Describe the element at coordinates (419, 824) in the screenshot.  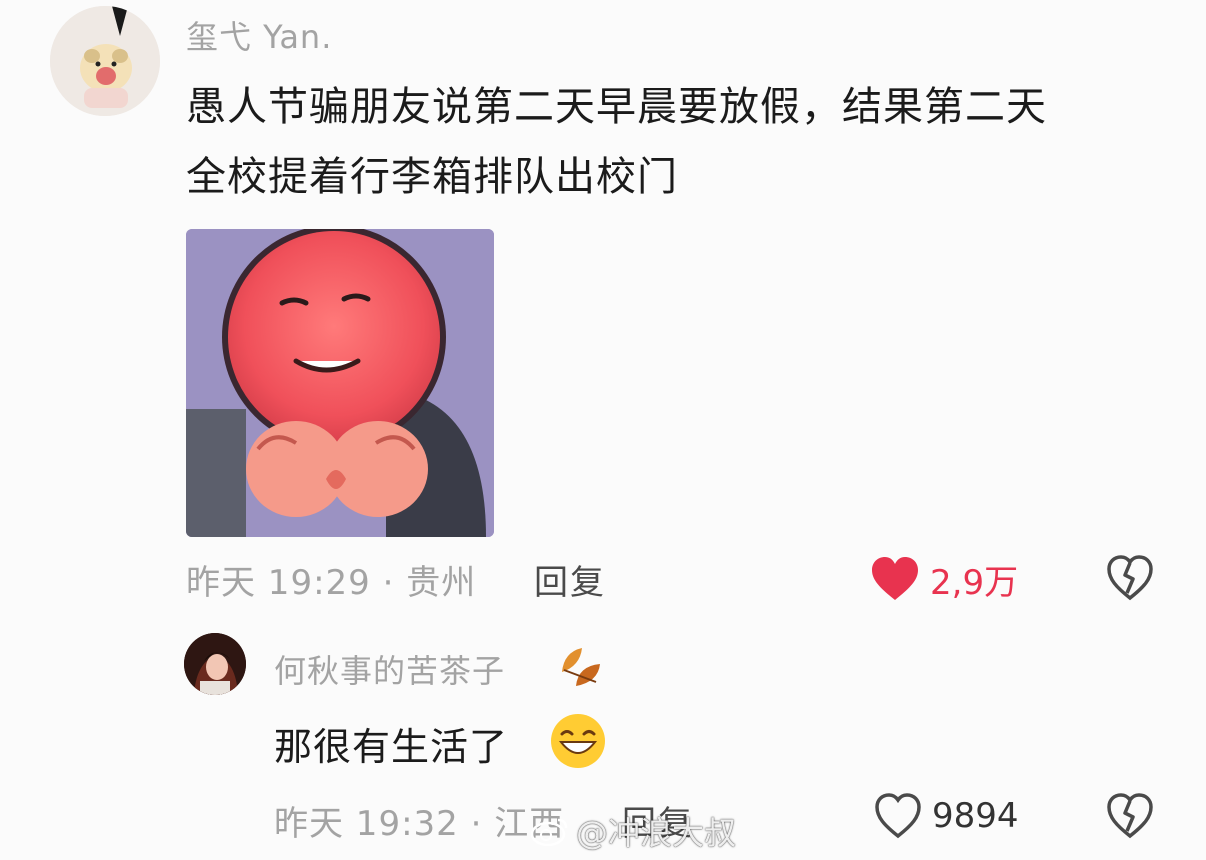
I see `reply-meta: 昨天 19:32 · 江西` at that location.